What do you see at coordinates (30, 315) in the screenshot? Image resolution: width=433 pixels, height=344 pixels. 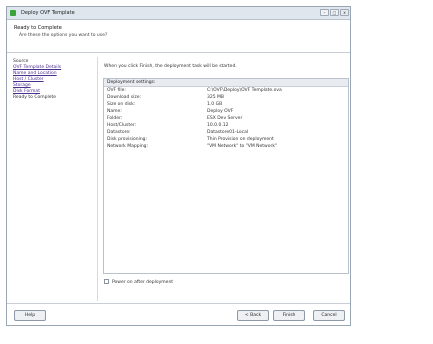 I see `help-button: Help` at bounding box center [30, 315].